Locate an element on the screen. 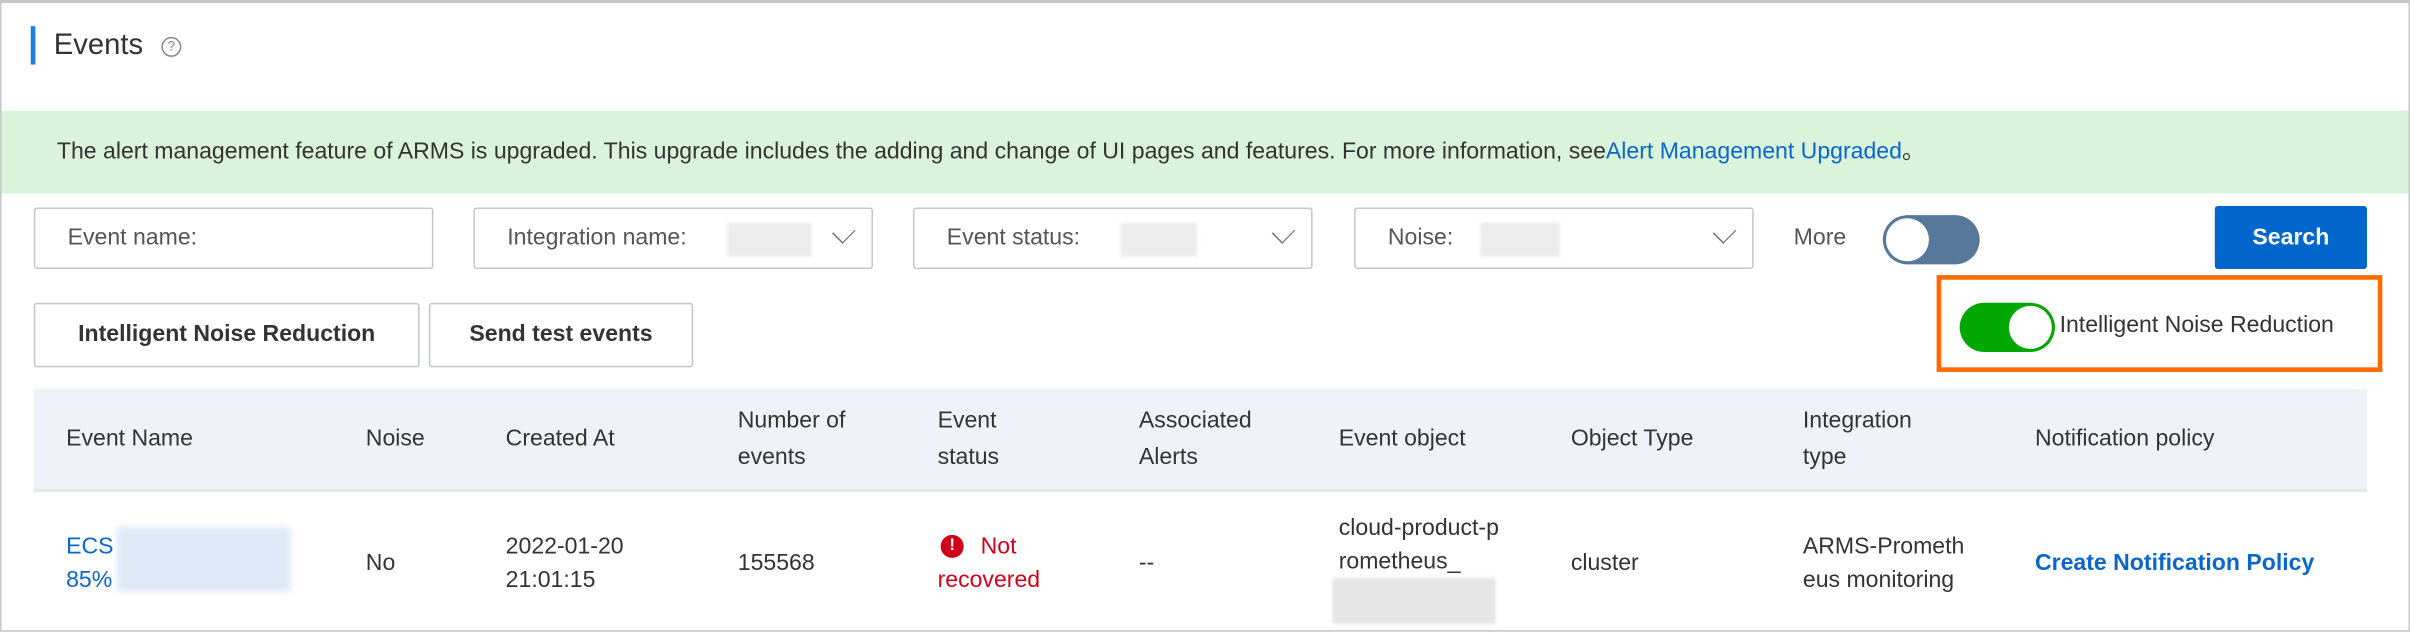  created-at-cell: 2022-01-20 21:01:15 is located at coordinates (564, 563).